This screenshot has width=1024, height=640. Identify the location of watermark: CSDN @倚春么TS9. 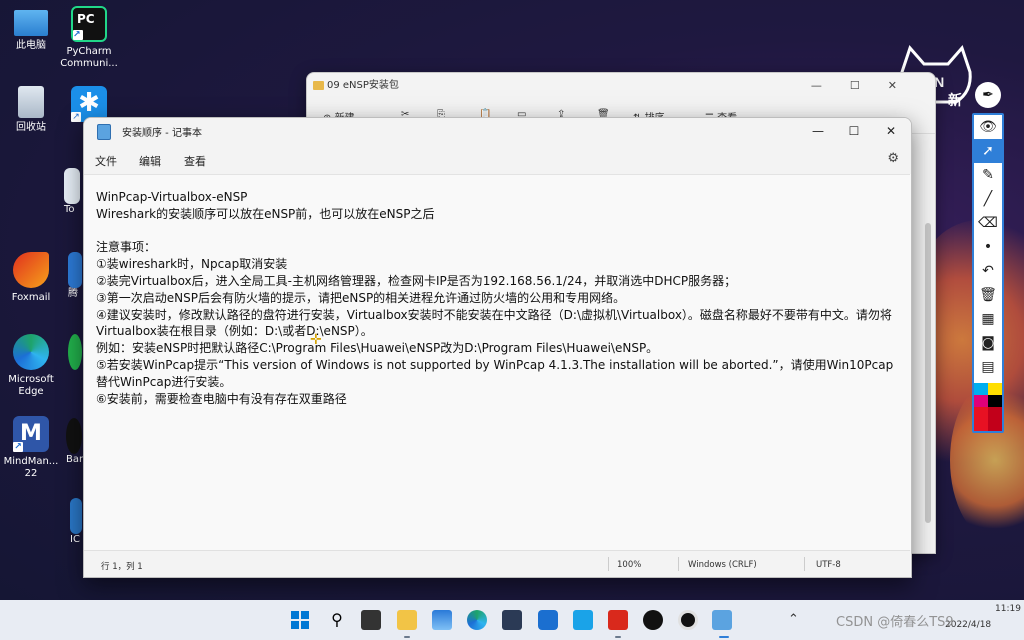
(895, 622).